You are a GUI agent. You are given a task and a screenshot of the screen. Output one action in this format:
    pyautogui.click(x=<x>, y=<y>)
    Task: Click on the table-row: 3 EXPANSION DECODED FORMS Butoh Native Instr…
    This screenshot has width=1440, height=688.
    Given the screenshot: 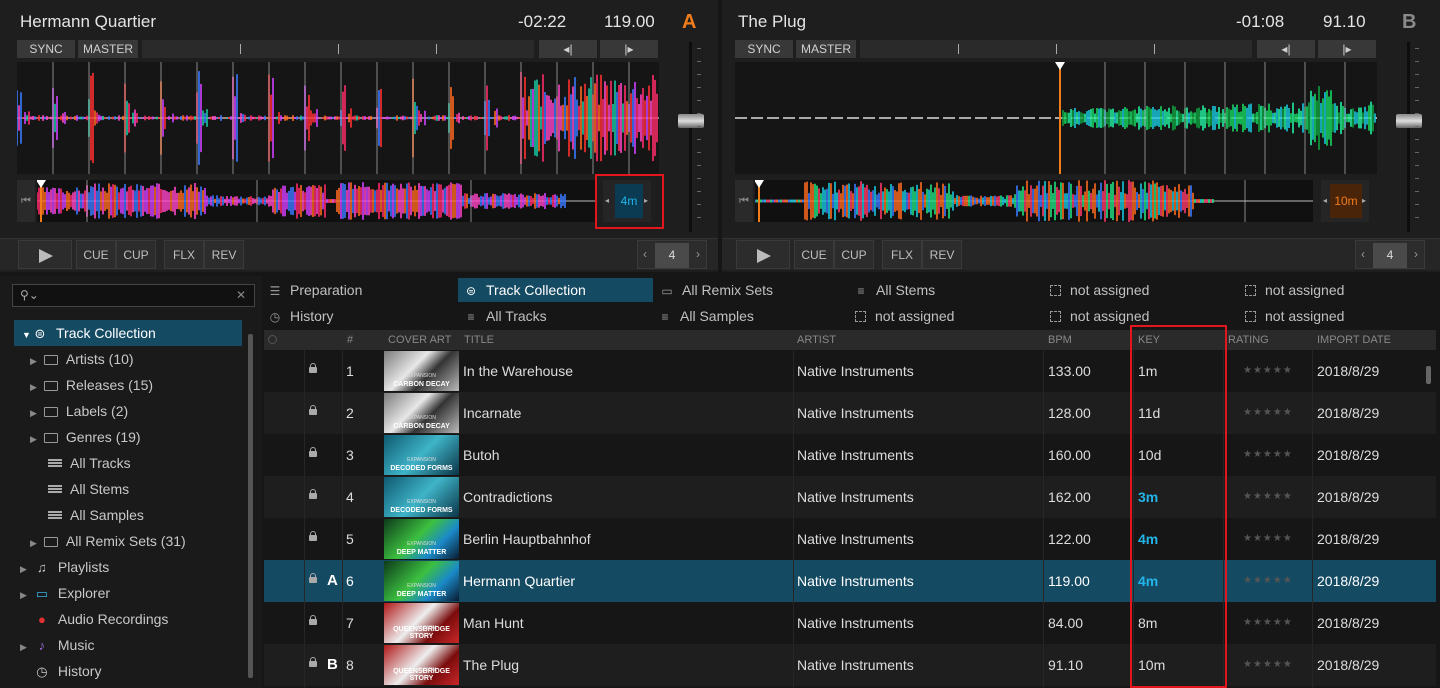 What is the action you would take?
    pyautogui.click(x=850, y=455)
    